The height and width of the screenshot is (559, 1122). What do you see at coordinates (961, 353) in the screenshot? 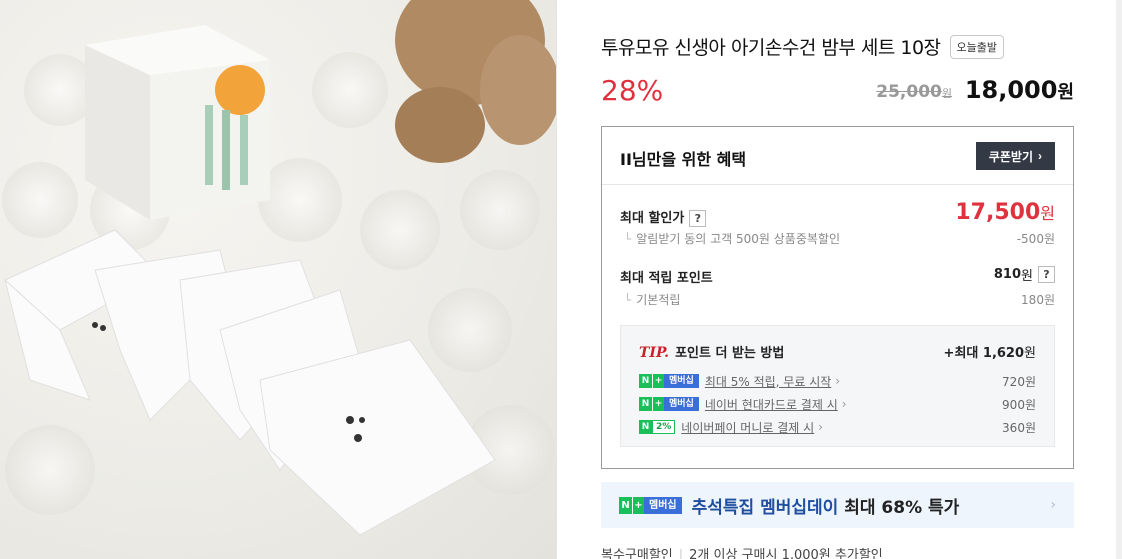
I see `tip-max-prefix: +최대` at bounding box center [961, 353].